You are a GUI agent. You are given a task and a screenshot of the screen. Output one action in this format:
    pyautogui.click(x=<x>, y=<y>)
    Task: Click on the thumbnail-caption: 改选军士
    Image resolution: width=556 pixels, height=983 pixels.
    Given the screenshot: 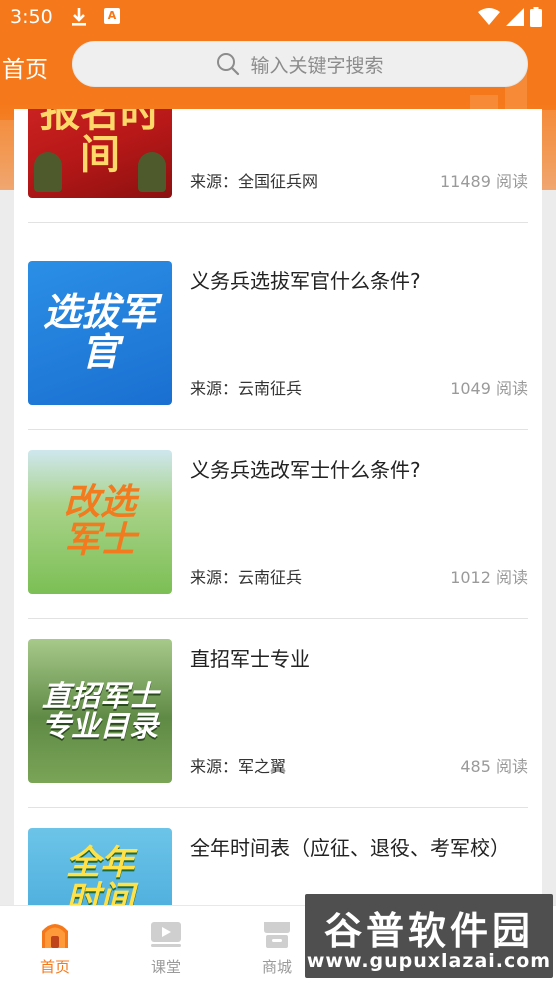 What is the action you would take?
    pyautogui.click(x=99, y=521)
    